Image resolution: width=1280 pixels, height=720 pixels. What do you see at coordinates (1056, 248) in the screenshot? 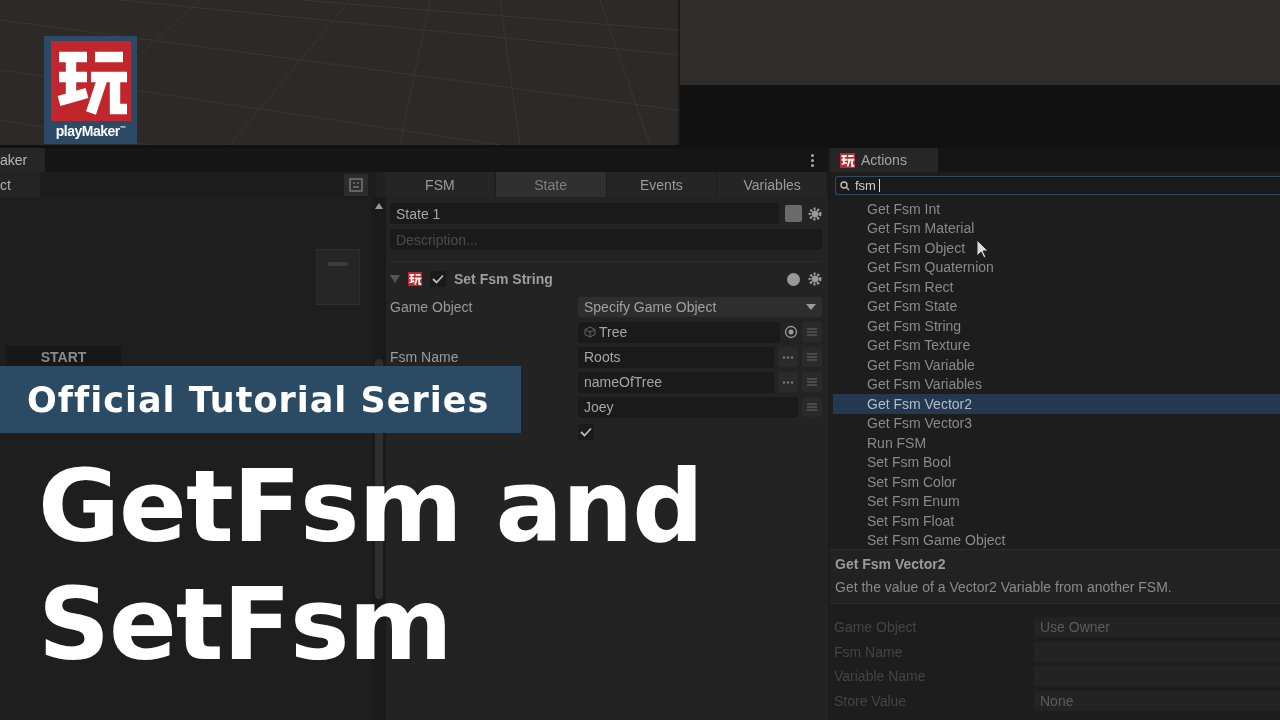
I see `action-item: Get Fsm Object` at bounding box center [1056, 248].